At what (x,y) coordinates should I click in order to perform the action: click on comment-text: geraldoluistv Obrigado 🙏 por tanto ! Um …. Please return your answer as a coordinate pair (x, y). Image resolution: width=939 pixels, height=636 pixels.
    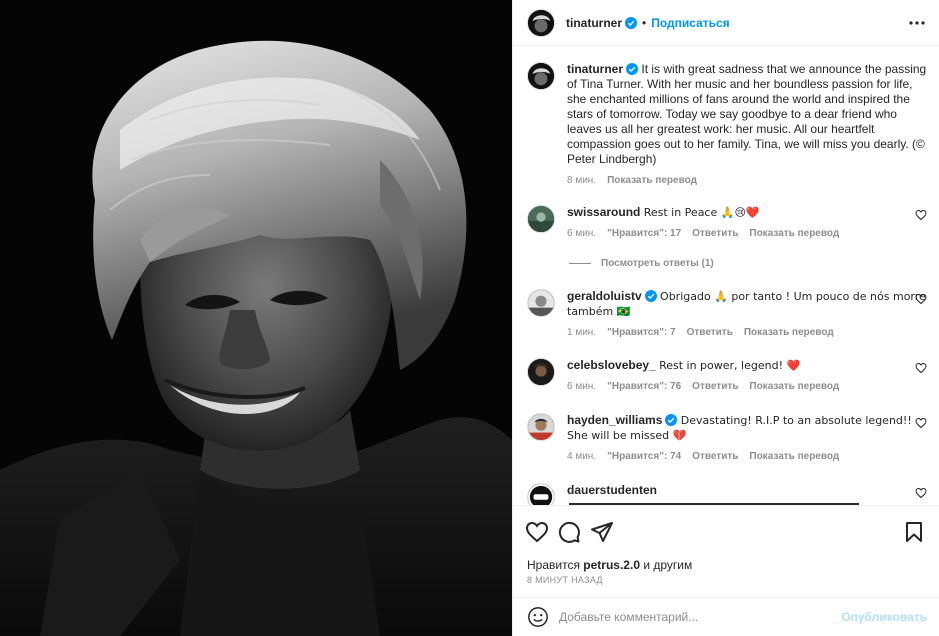
    Looking at the image, I should click on (747, 304).